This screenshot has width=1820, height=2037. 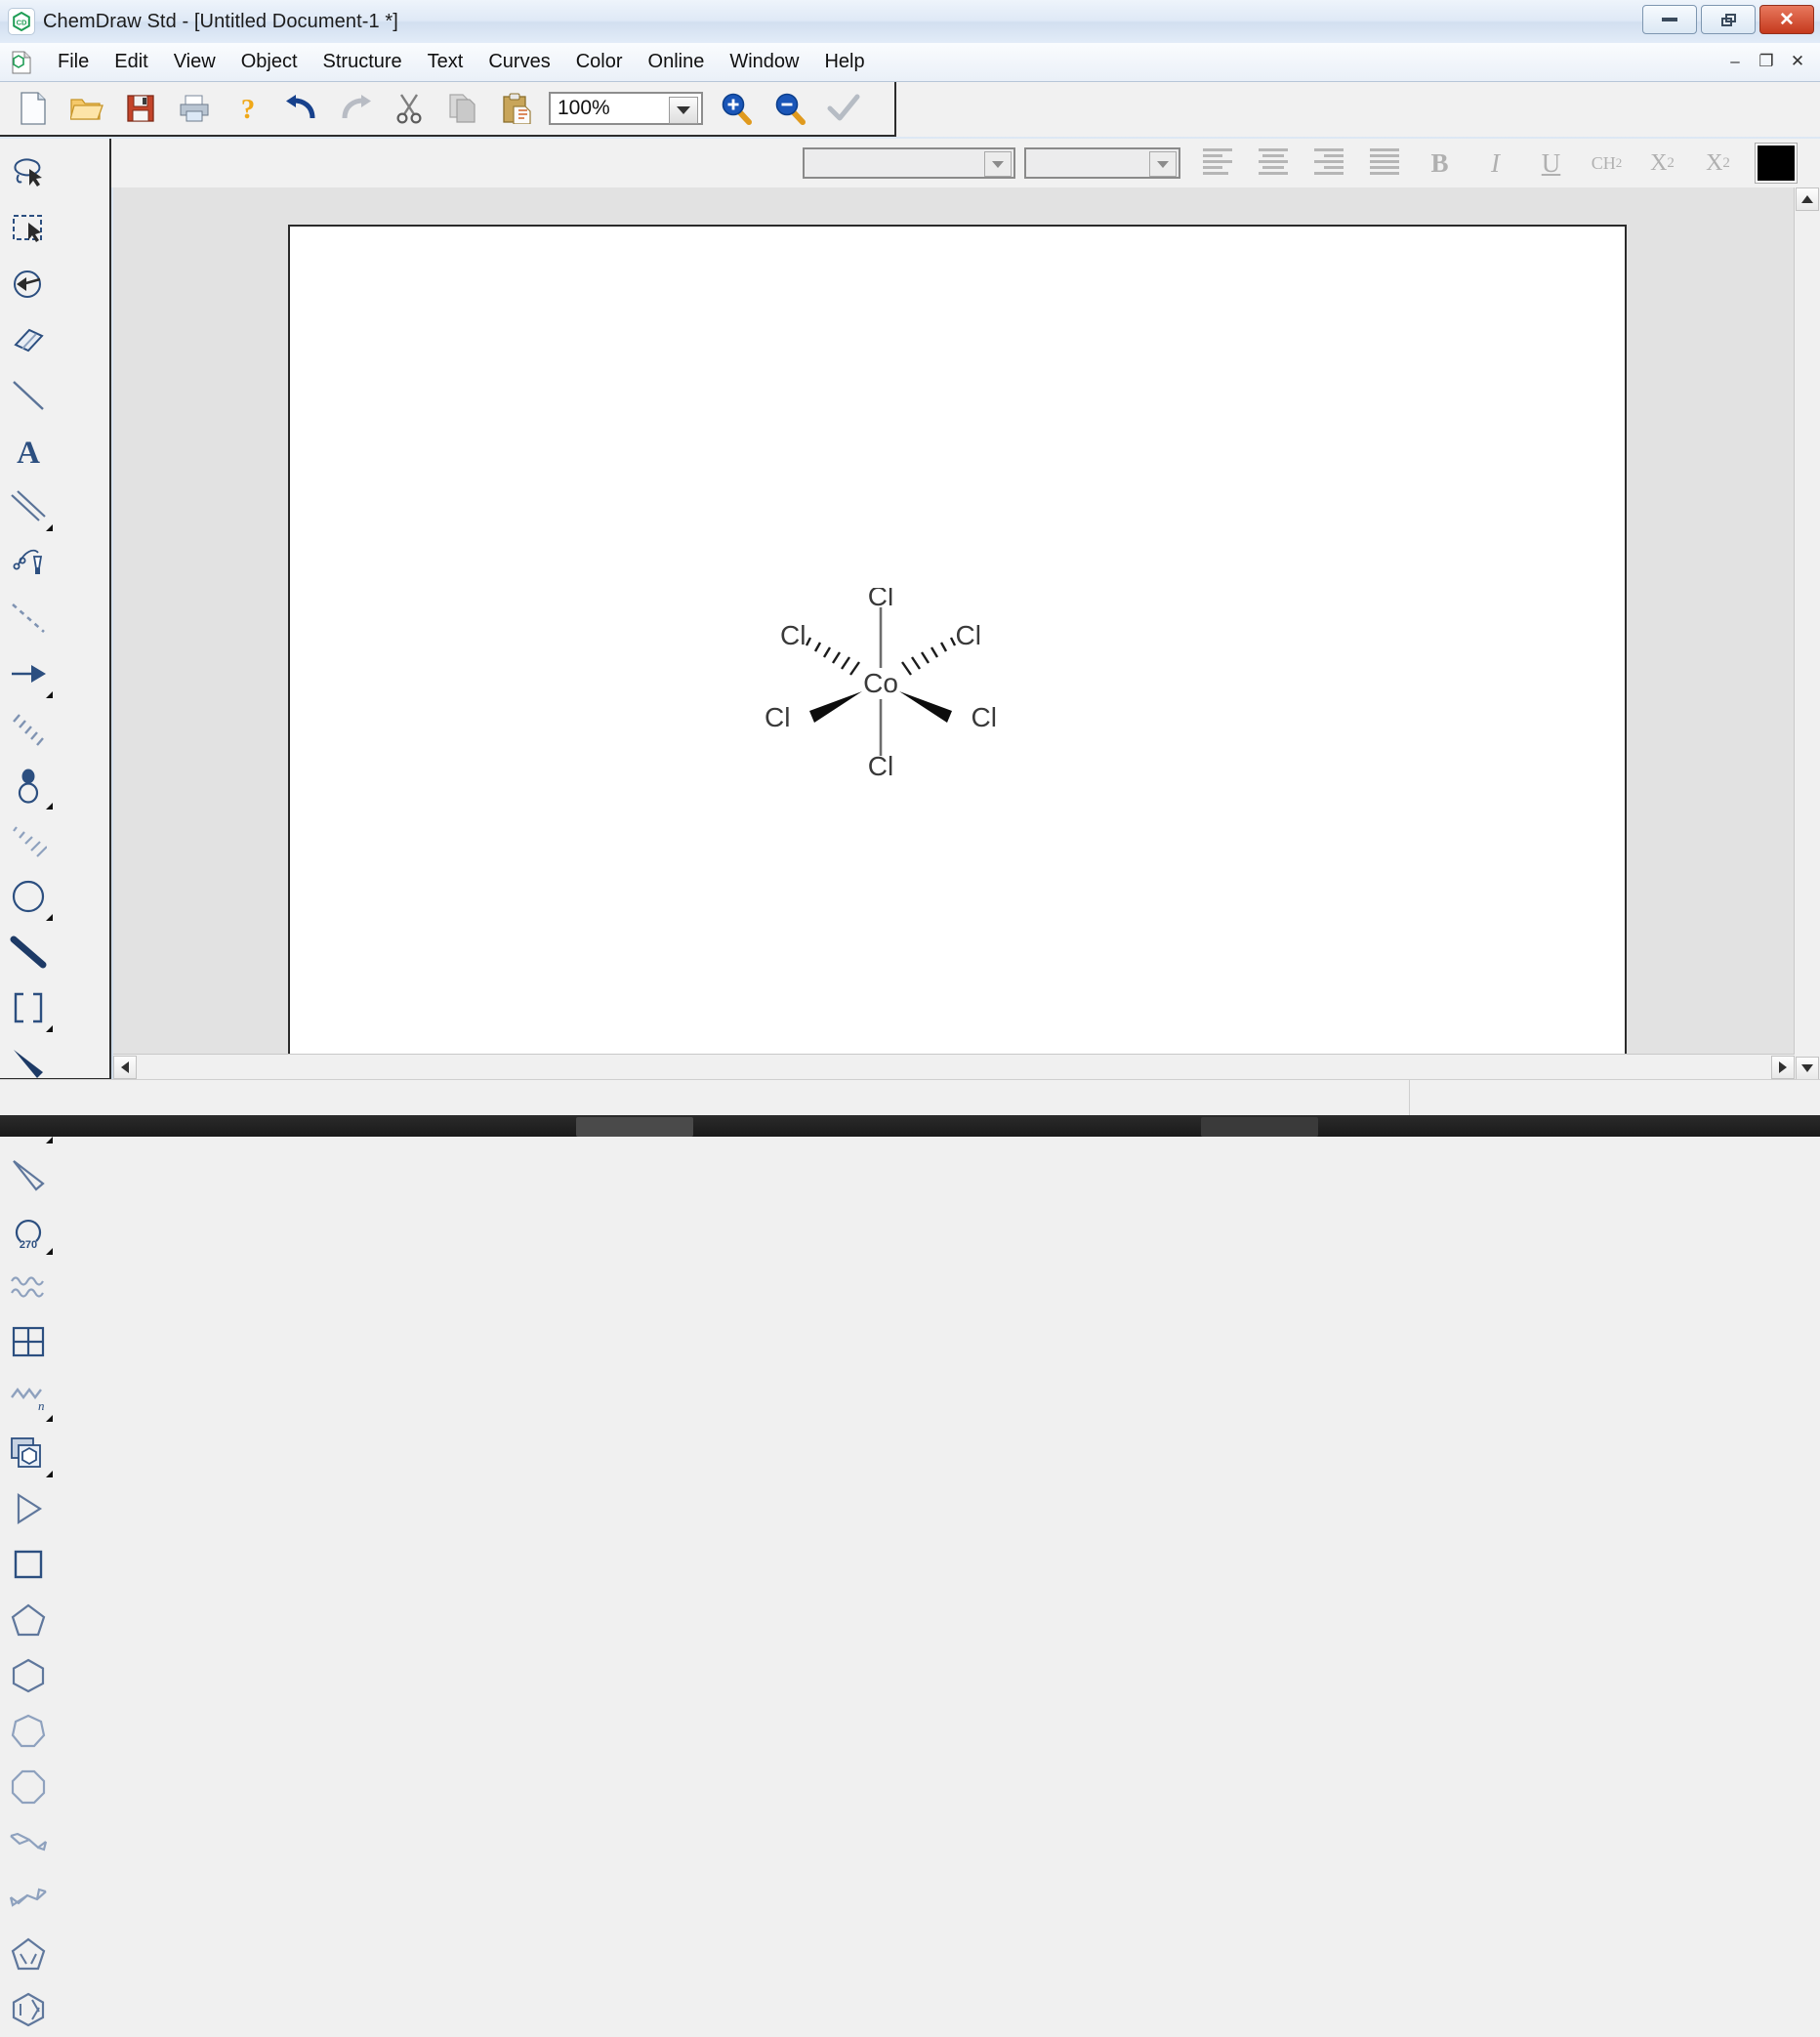 What do you see at coordinates (954, 1067) in the screenshot?
I see `horizontal-scrollbar` at bounding box center [954, 1067].